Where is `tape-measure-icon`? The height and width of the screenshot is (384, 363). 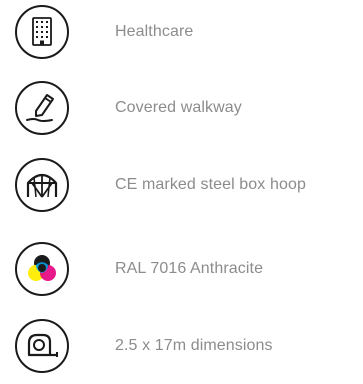
tape-measure-icon is located at coordinates (42, 346).